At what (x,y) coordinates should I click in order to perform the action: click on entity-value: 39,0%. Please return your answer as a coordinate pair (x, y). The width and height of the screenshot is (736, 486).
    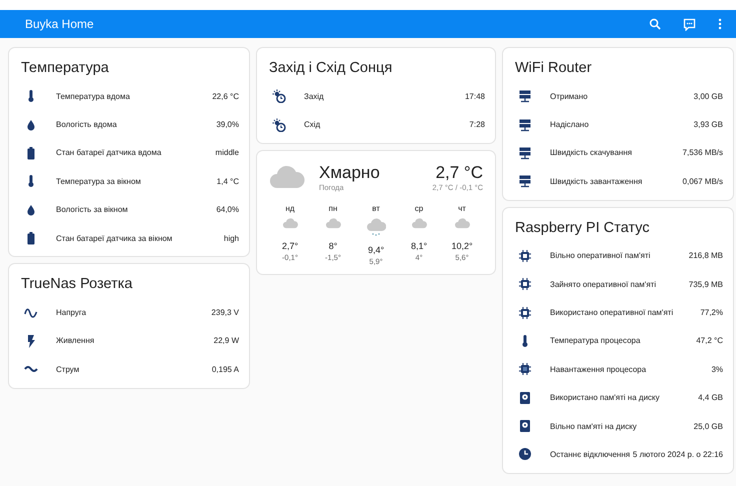
    Looking at the image, I should click on (227, 125).